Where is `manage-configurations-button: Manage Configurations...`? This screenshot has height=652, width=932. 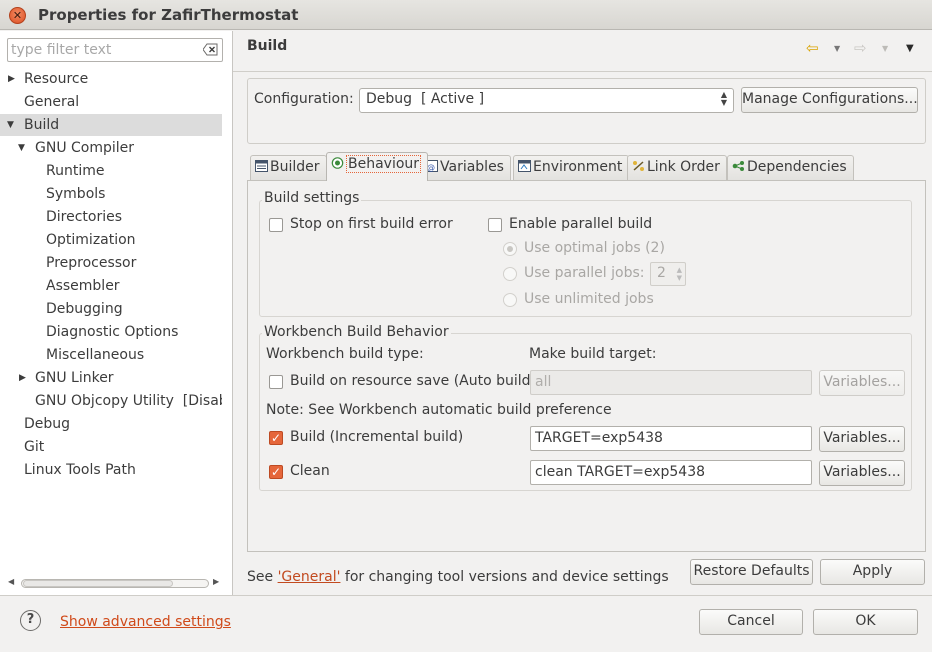
manage-configurations-button: Manage Configurations... is located at coordinates (829, 100).